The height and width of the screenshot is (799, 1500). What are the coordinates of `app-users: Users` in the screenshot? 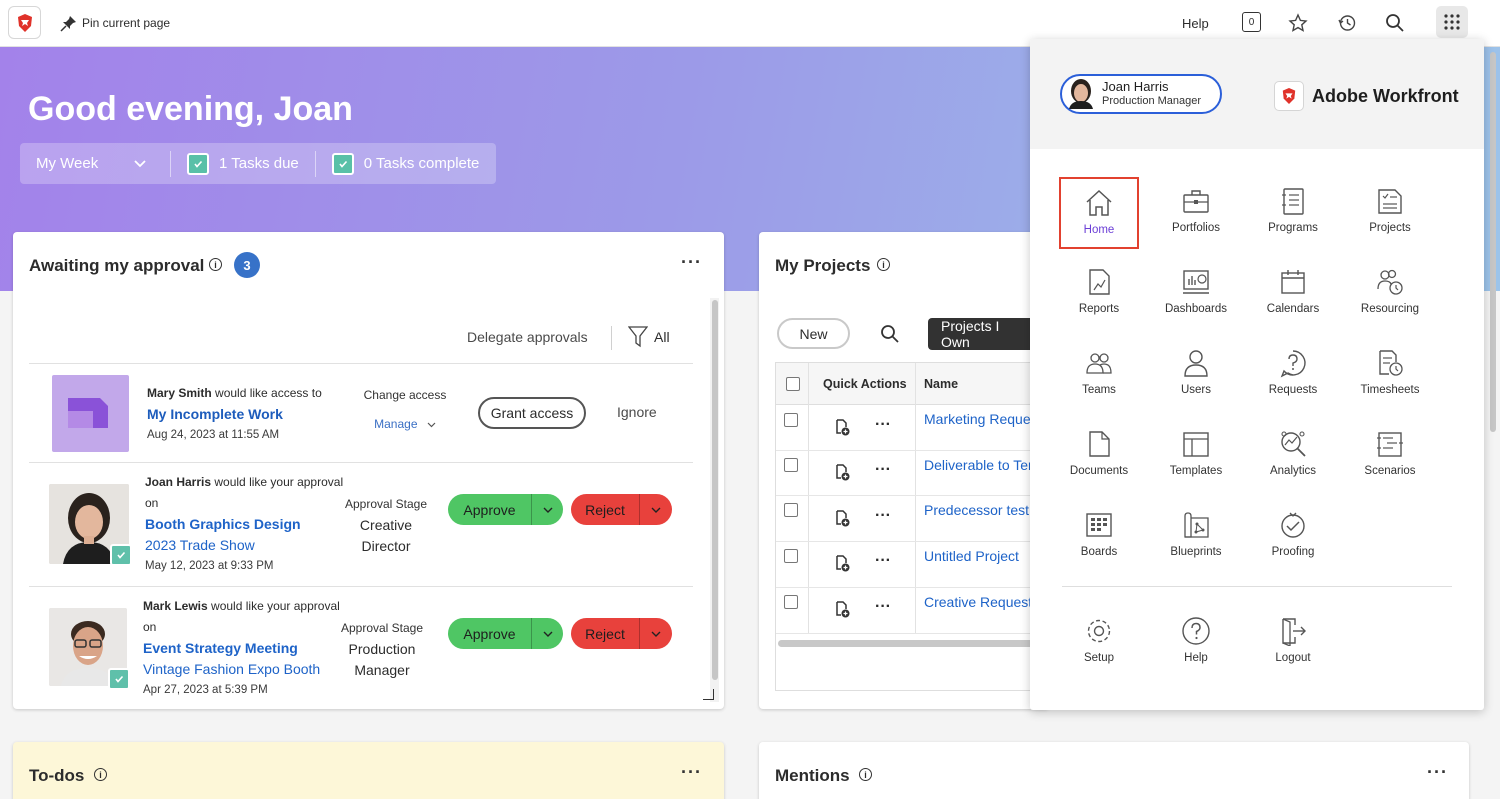 It's located at (1196, 375).